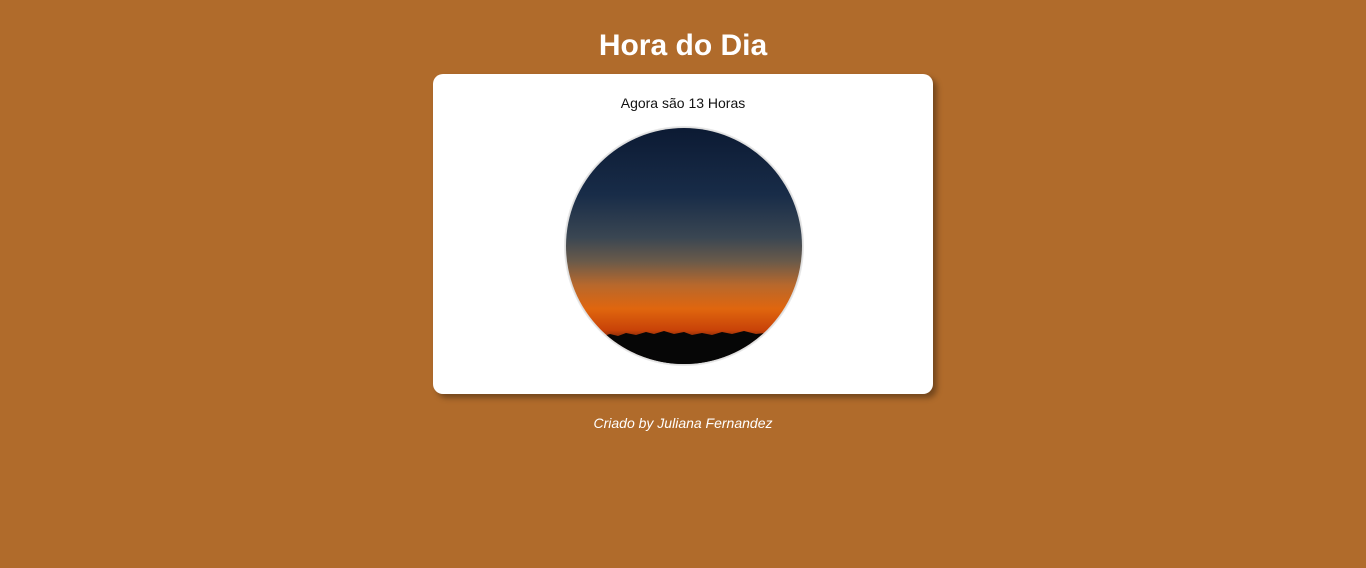 The image size is (1366, 568). I want to click on footer-credit: Criado by Juliana Fernandez, so click(683, 423).